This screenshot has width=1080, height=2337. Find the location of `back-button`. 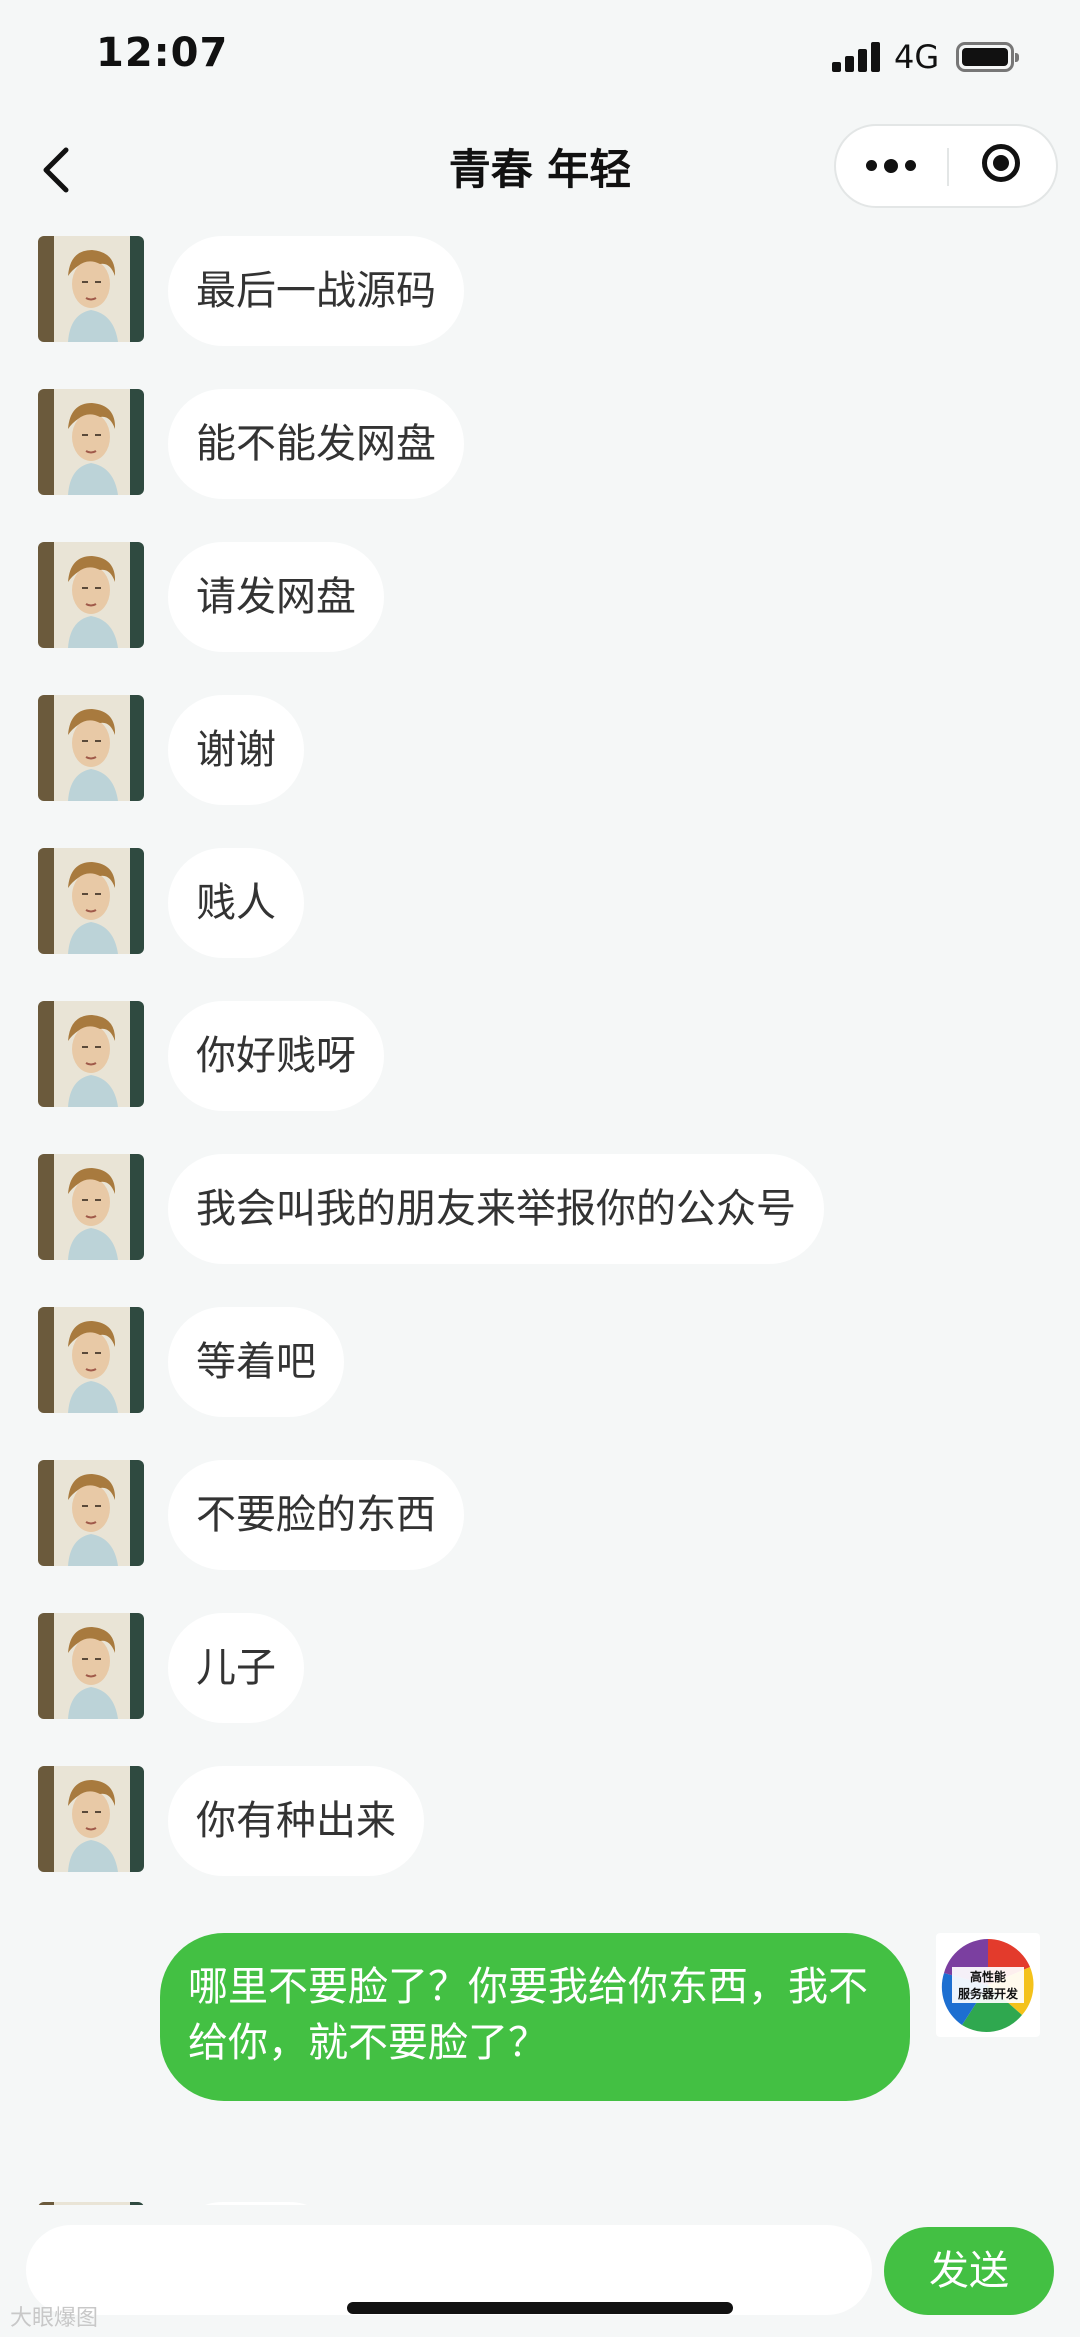

back-button is located at coordinates (60, 170).